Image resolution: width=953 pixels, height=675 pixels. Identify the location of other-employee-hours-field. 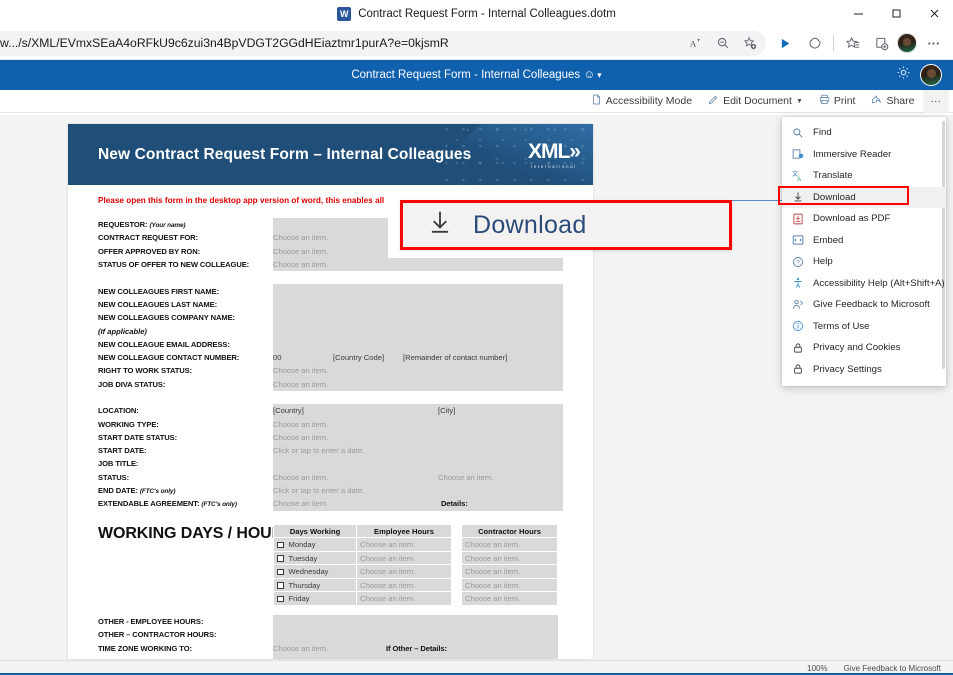
(415, 621).